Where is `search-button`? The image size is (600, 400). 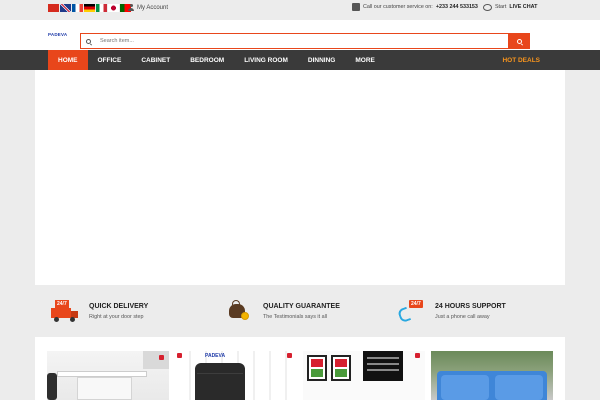 search-button is located at coordinates (519, 41).